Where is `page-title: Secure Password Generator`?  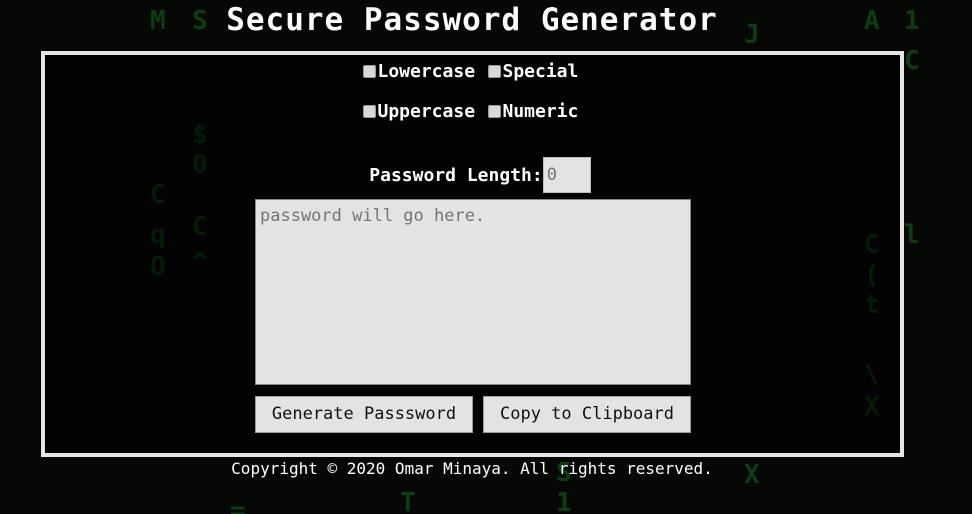 page-title: Secure Password Generator is located at coordinates (472, 20).